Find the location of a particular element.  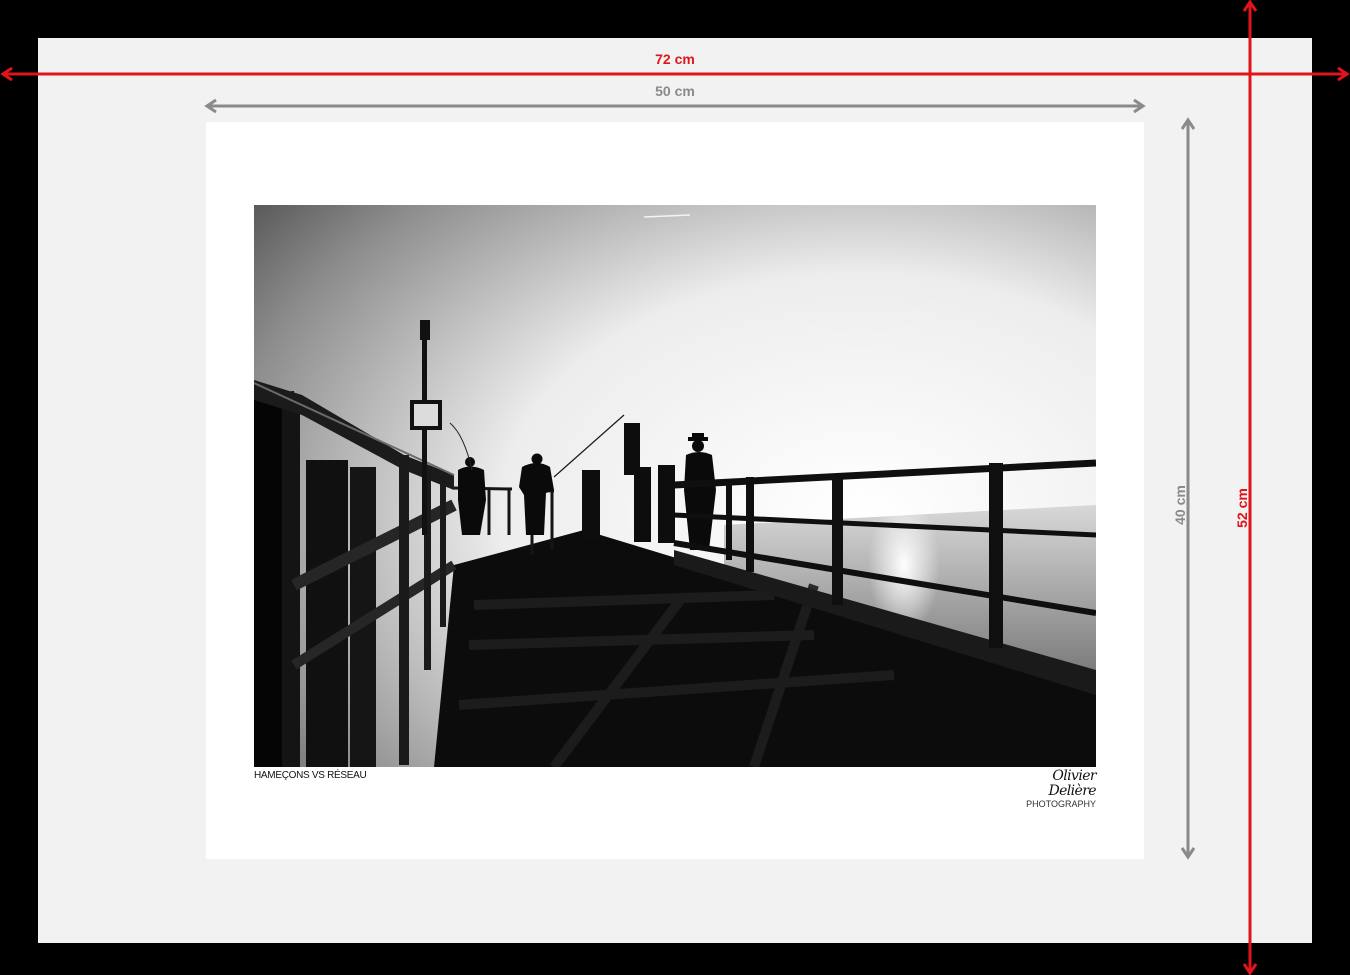

outer-height-label: 52 cm is located at coordinates (1241, 508).